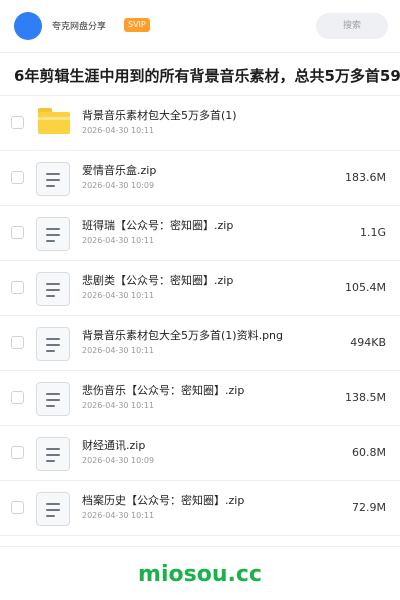 The image size is (400, 600). Describe the element at coordinates (28, 26) in the screenshot. I see `avatar` at that location.